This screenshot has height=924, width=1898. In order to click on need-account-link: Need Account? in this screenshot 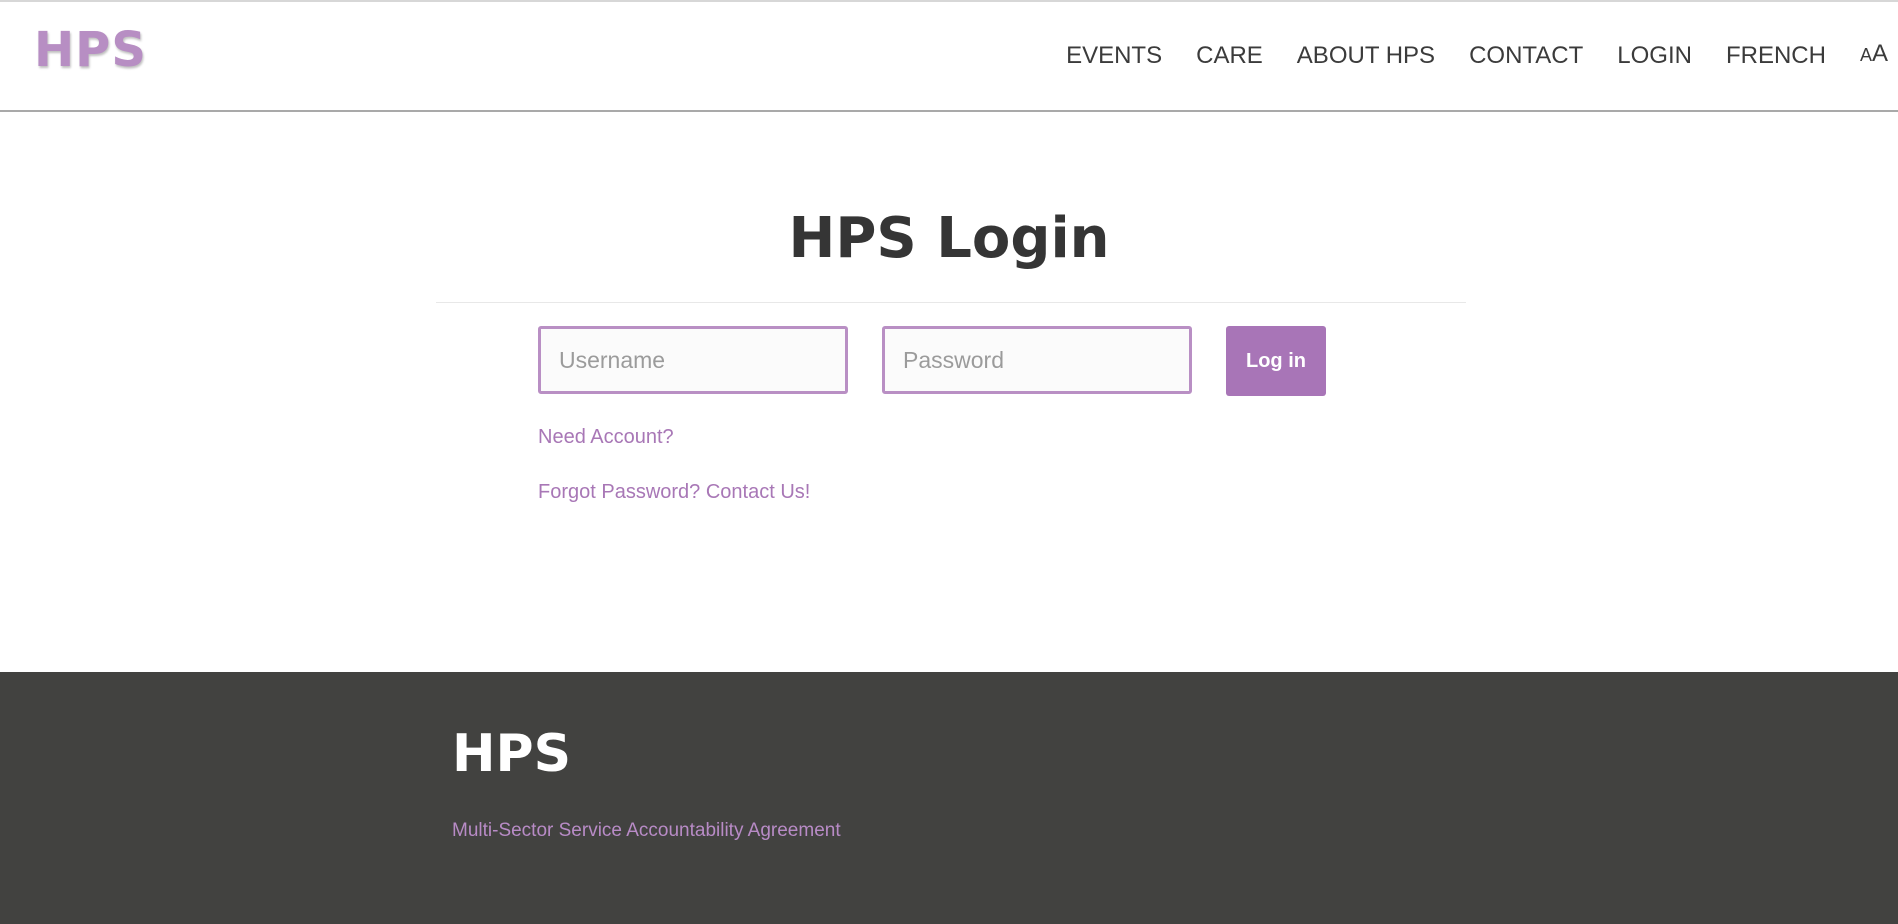, I will do `click(606, 437)`.